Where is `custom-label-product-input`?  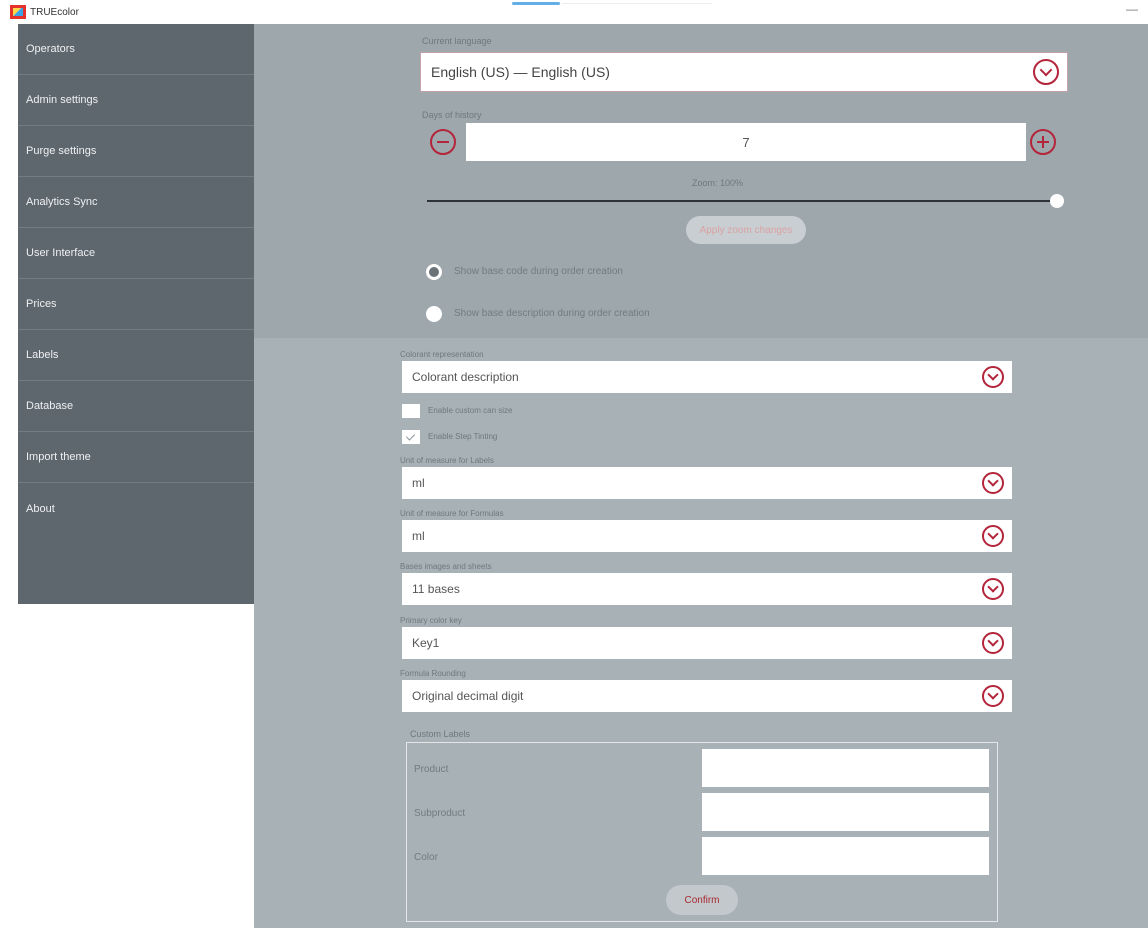 custom-label-product-input is located at coordinates (845, 768).